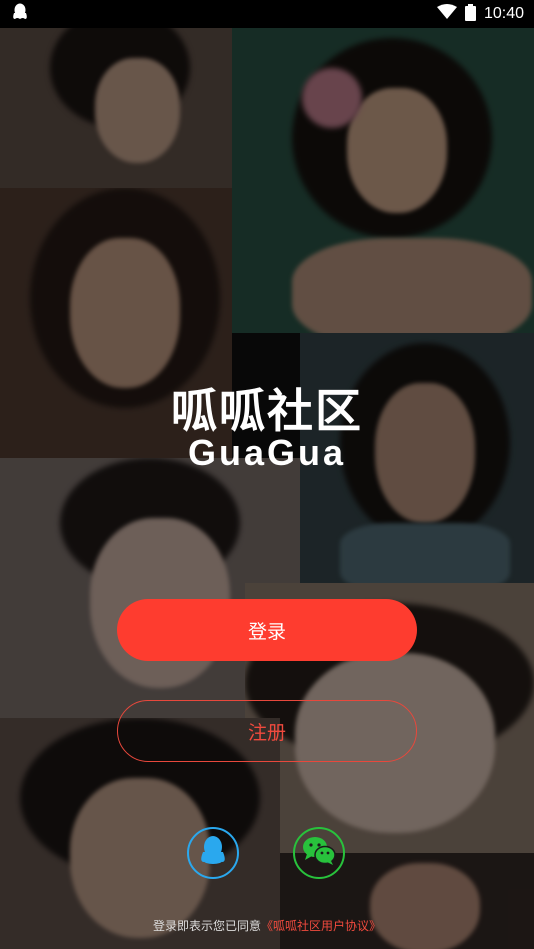 The width and height of the screenshot is (534, 949). Describe the element at coordinates (20, 14) in the screenshot. I see `qq-notification-icon` at that location.